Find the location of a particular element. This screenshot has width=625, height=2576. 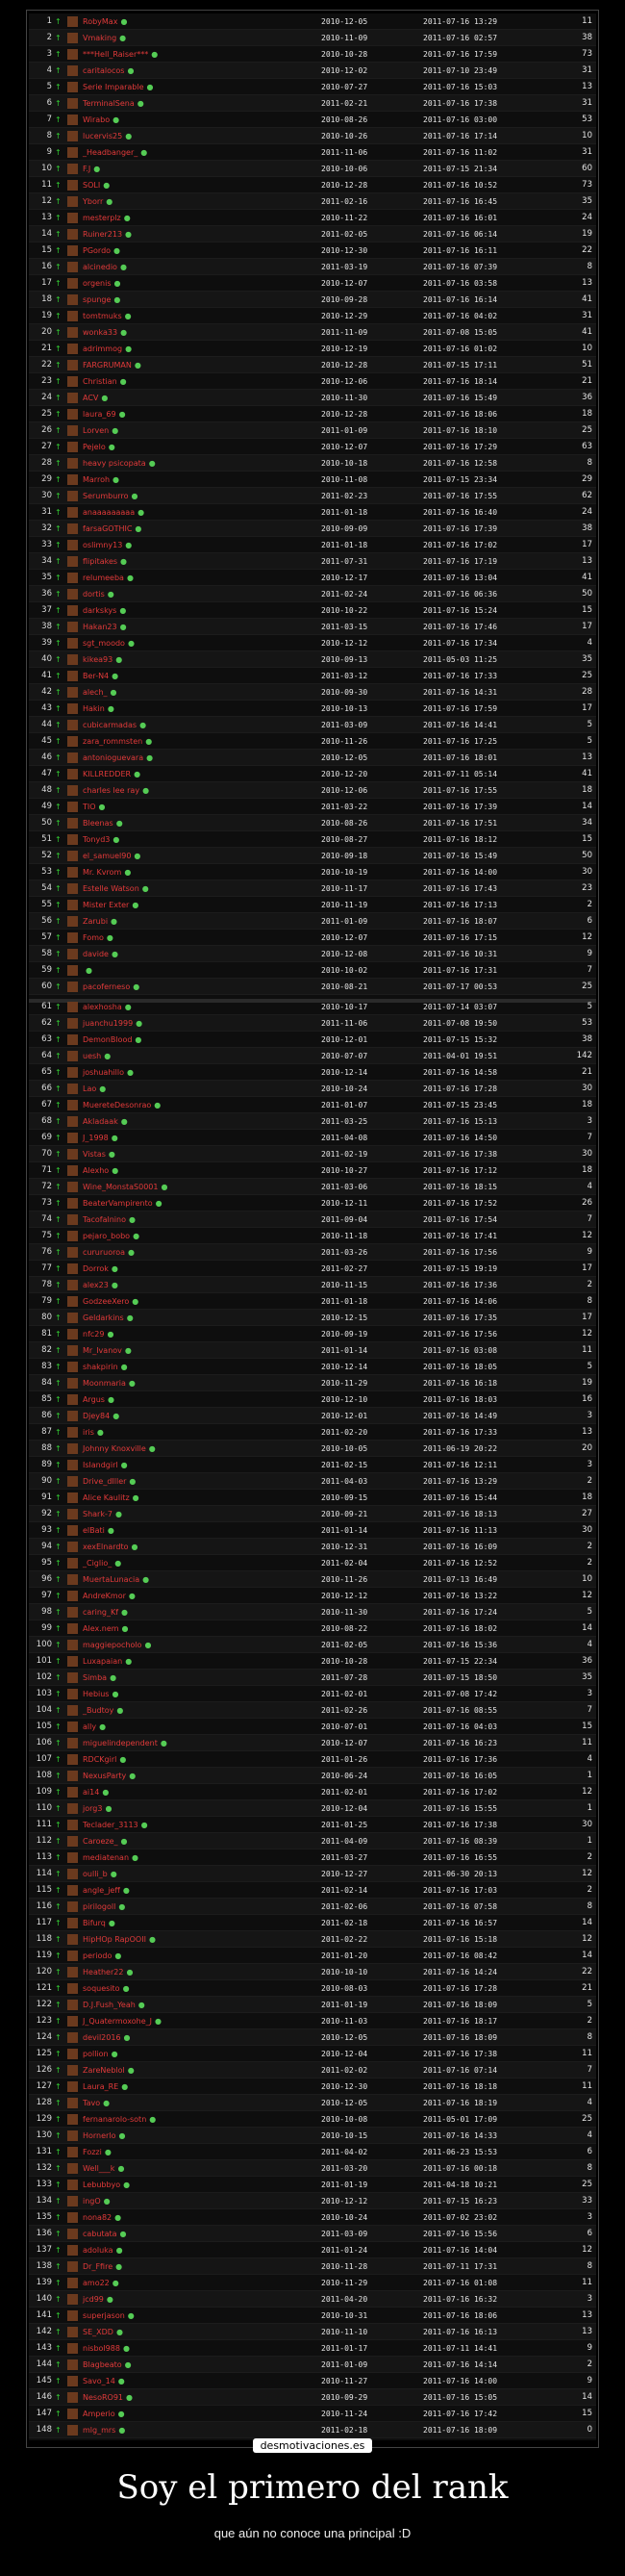

username-link: Mr. Kvrom ● is located at coordinates (107, 872).